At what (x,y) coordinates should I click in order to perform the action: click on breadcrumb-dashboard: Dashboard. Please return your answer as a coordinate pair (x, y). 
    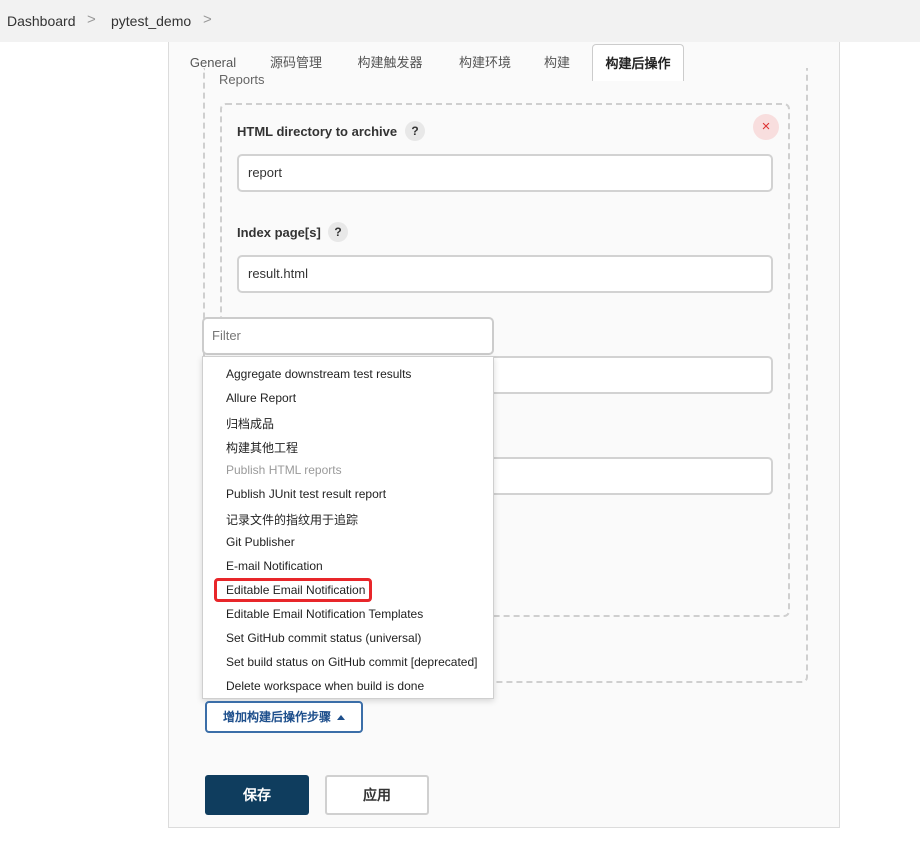
    Looking at the image, I should click on (41, 21).